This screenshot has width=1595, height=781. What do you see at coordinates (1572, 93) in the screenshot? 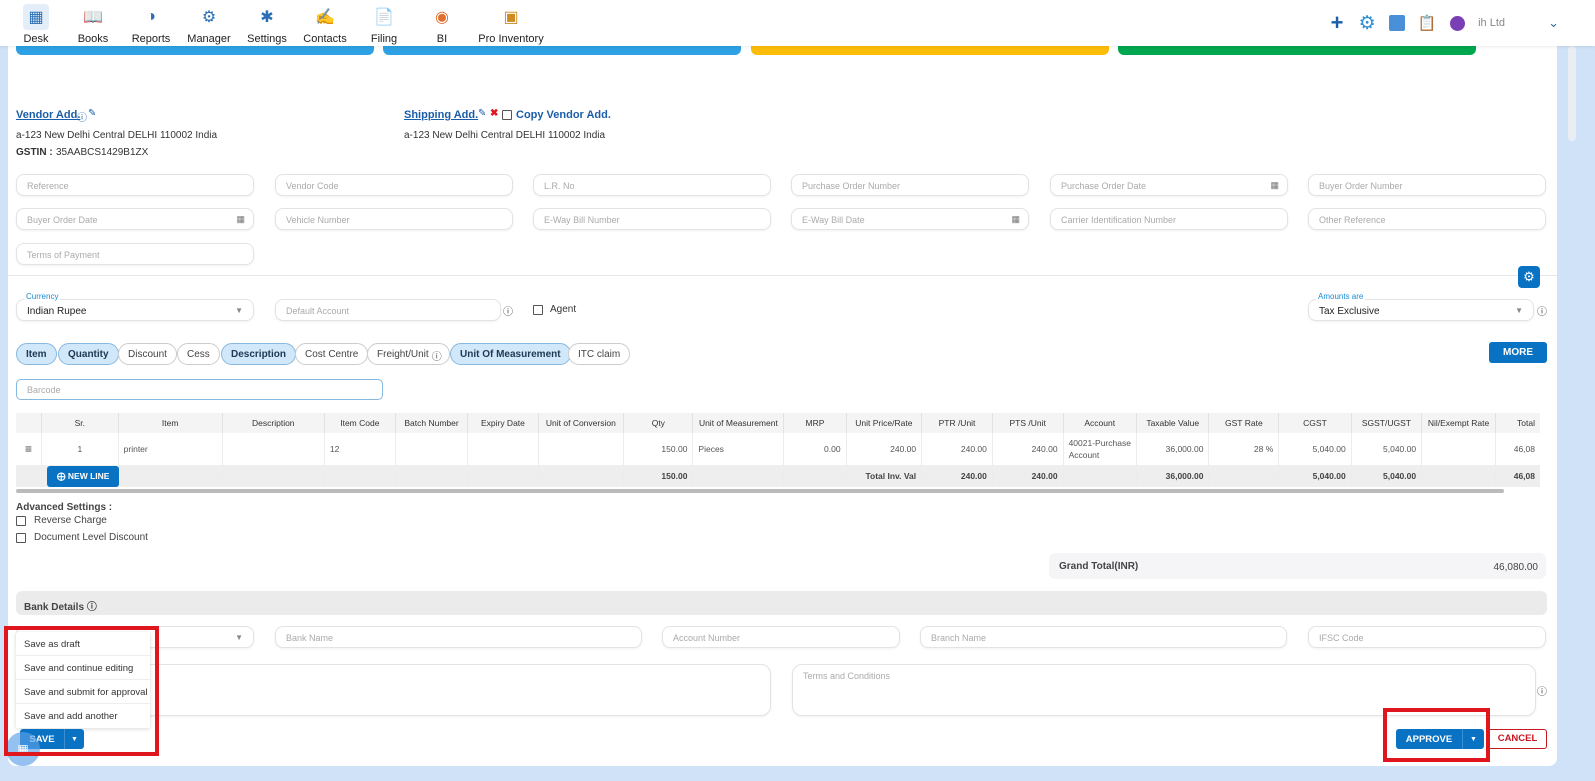
I see `page-scrollbar` at bounding box center [1572, 93].